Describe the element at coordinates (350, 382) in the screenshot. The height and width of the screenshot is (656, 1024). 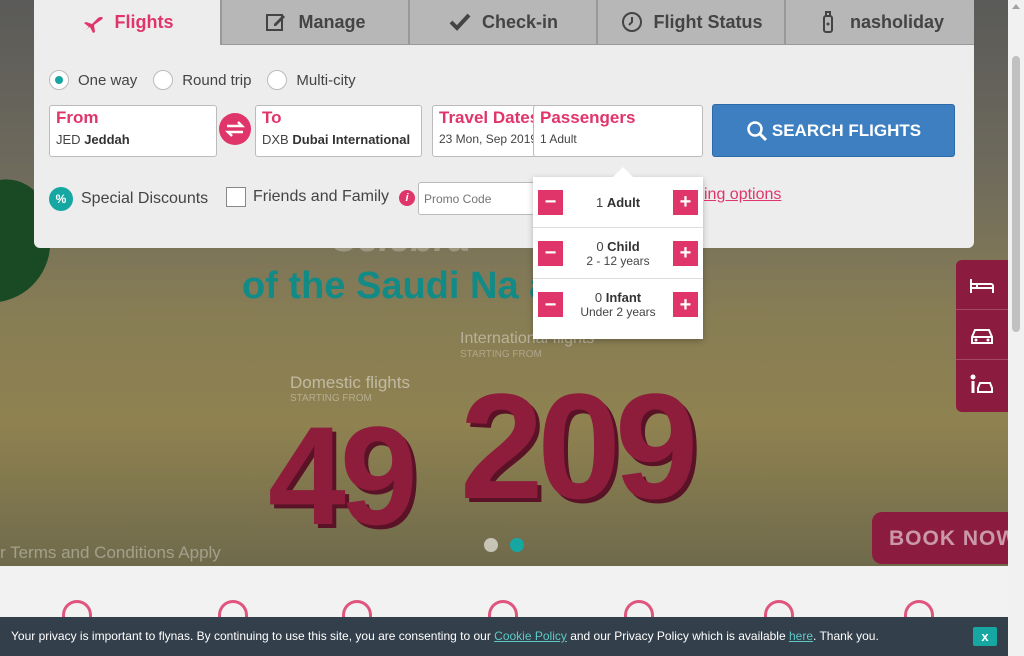
I see `hero-domestic-label: Domestic flights` at that location.